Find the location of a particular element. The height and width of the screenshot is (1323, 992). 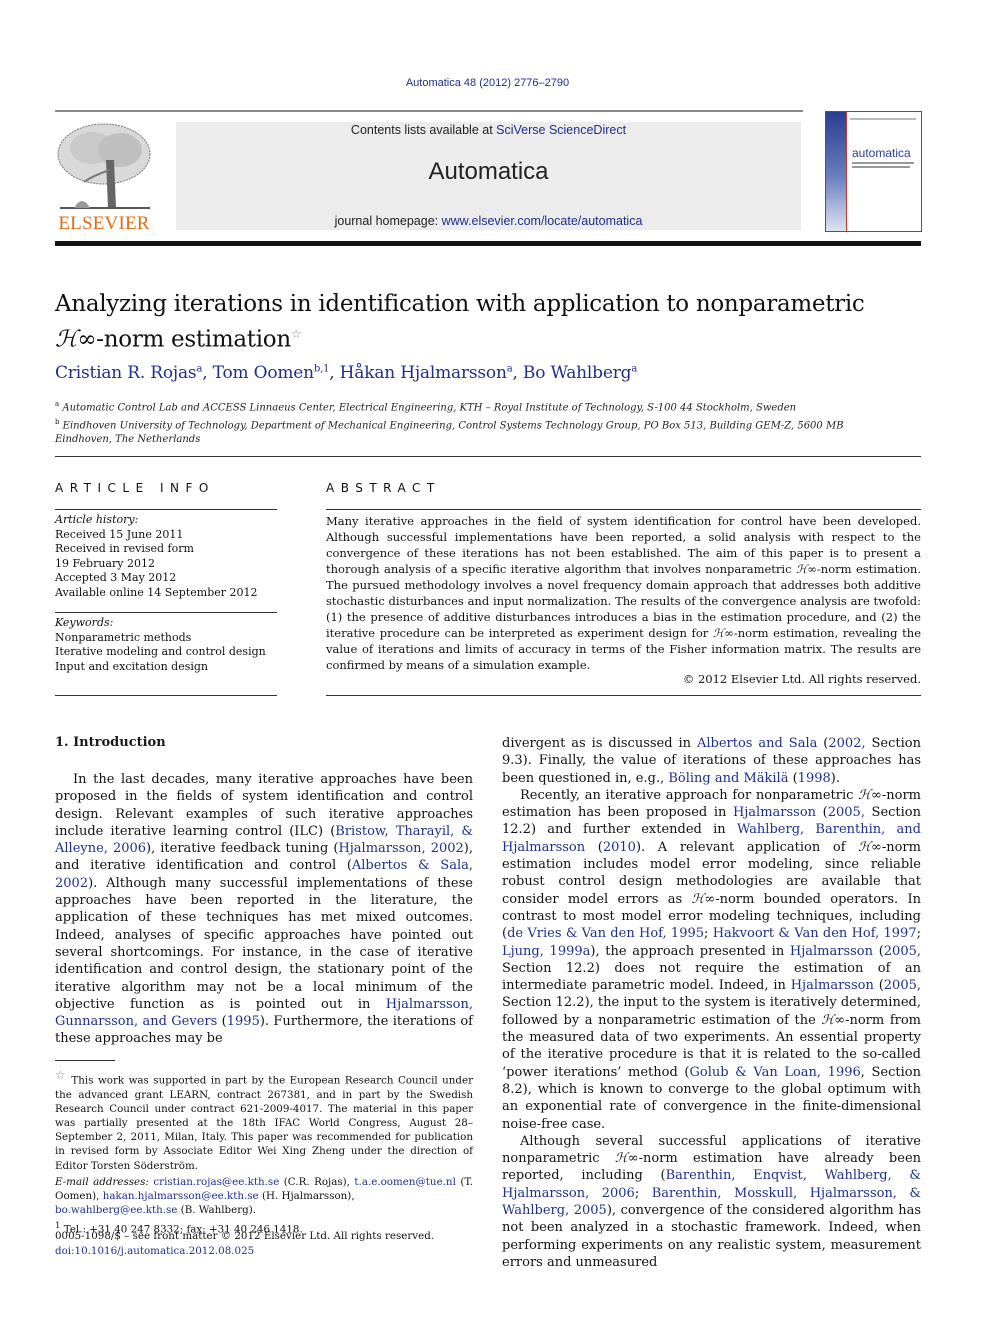

affiliation-mark: b is located at coordinates (57, 422).